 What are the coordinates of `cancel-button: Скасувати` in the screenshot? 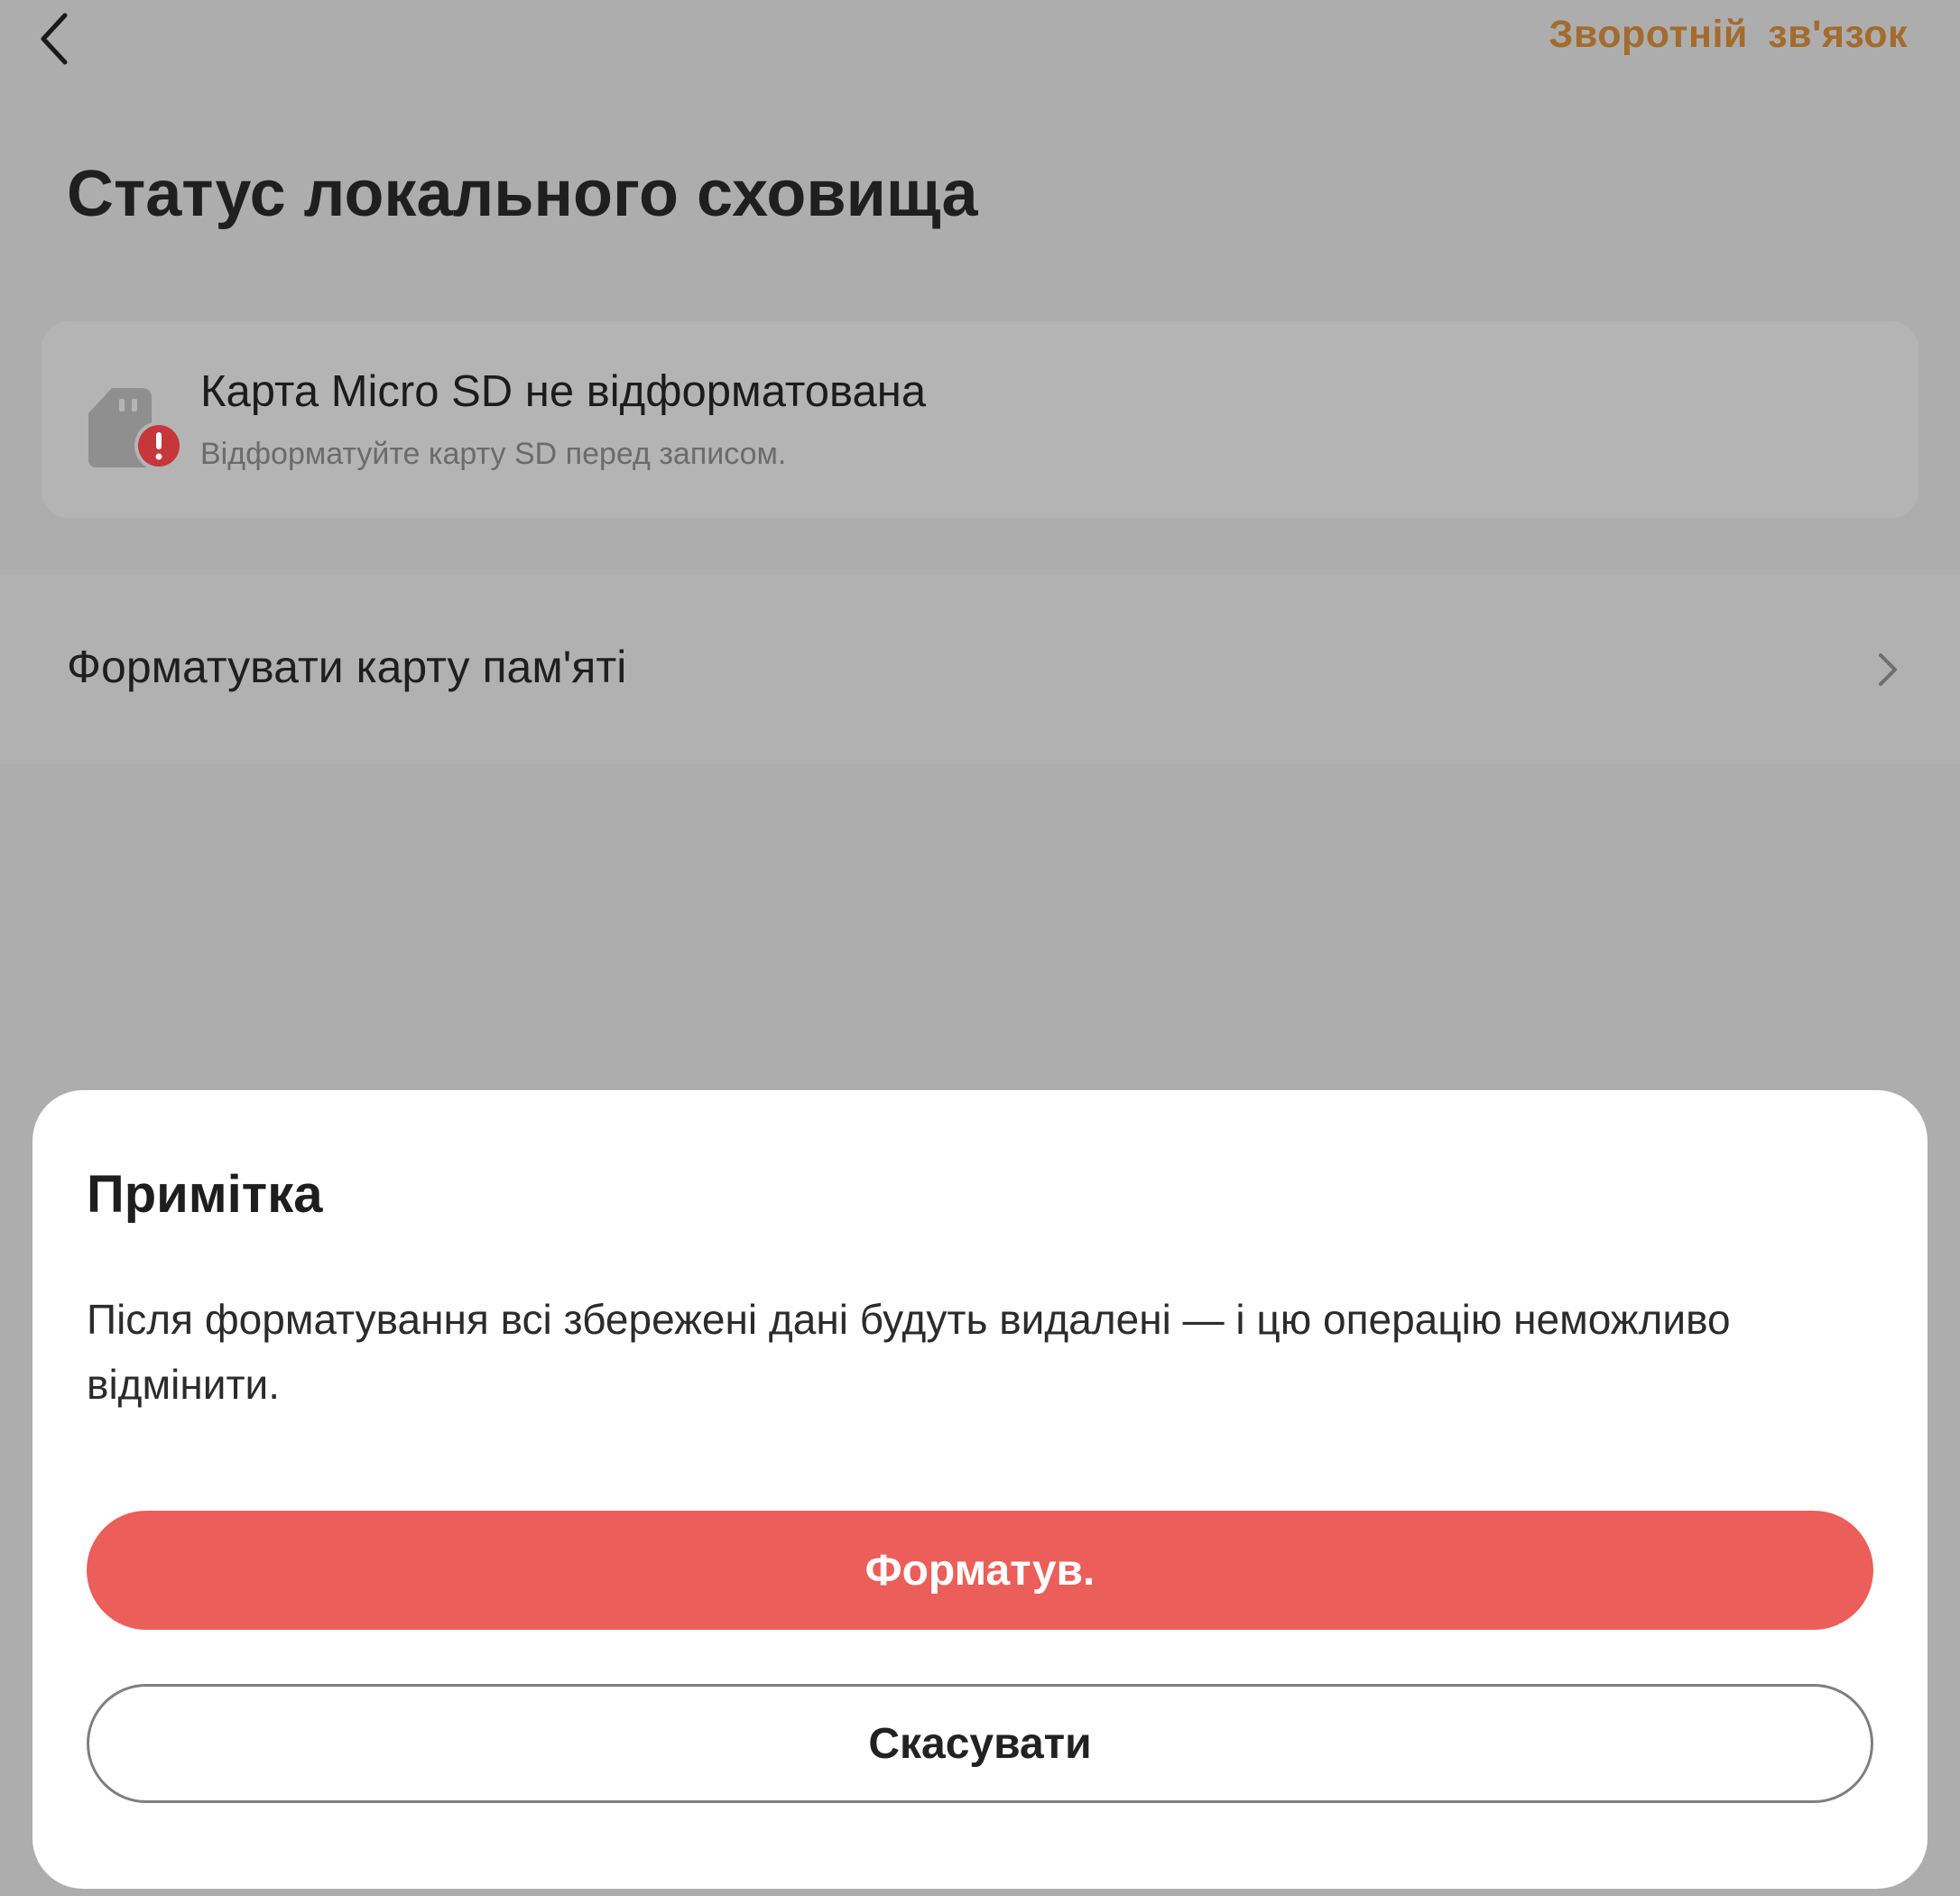 It's located at (980, 1743).